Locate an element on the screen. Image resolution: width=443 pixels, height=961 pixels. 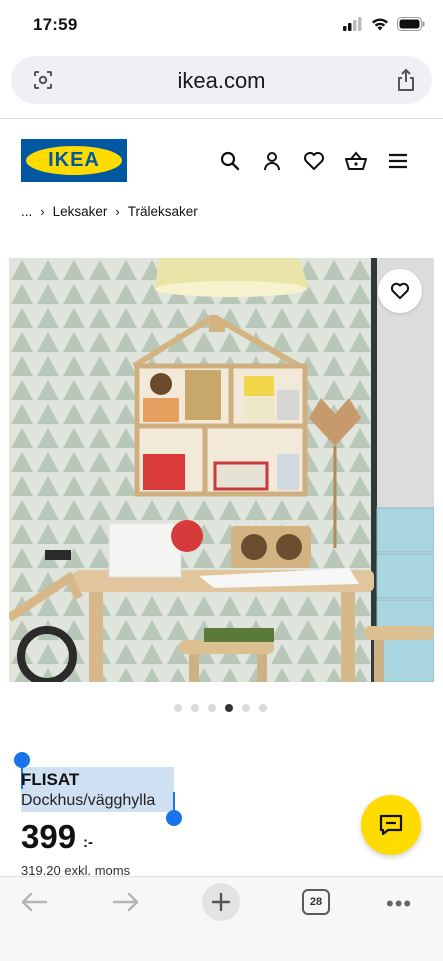
selection-handle-start is located at coordinates (22, 760).